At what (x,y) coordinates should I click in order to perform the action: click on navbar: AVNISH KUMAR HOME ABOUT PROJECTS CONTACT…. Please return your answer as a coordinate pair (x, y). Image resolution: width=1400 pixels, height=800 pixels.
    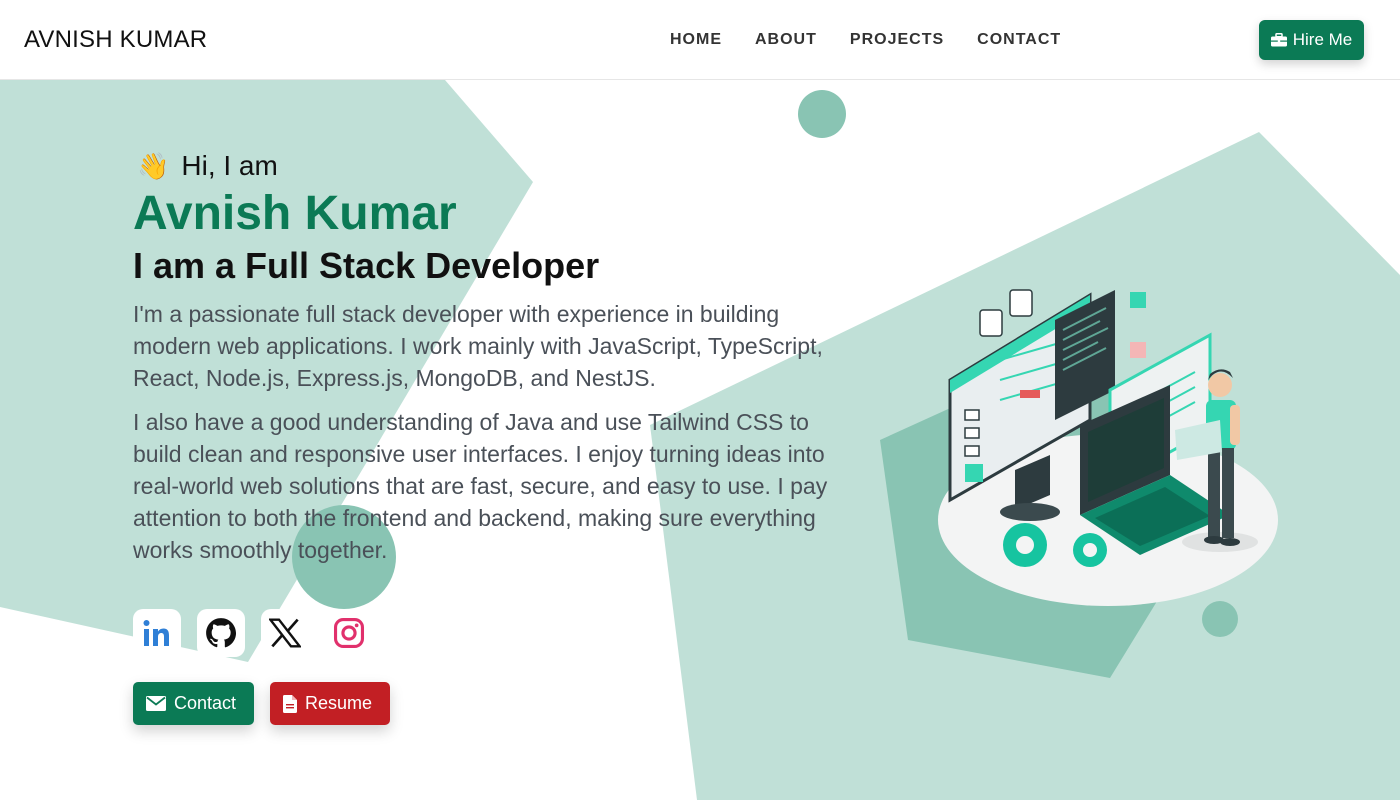
    Looking at the image, I should click on (700, 40).